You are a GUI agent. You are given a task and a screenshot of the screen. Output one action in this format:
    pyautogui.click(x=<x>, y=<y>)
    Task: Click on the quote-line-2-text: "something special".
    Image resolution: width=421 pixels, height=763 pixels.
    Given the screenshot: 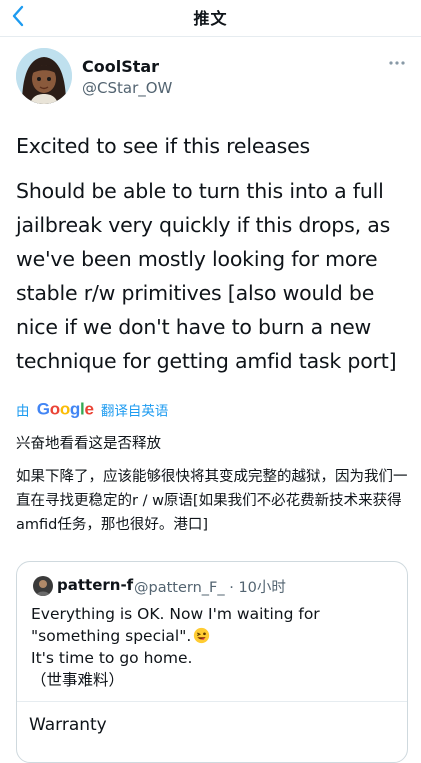 What is the action you would take?
    pyautogui.click(x=111, y=636)
    